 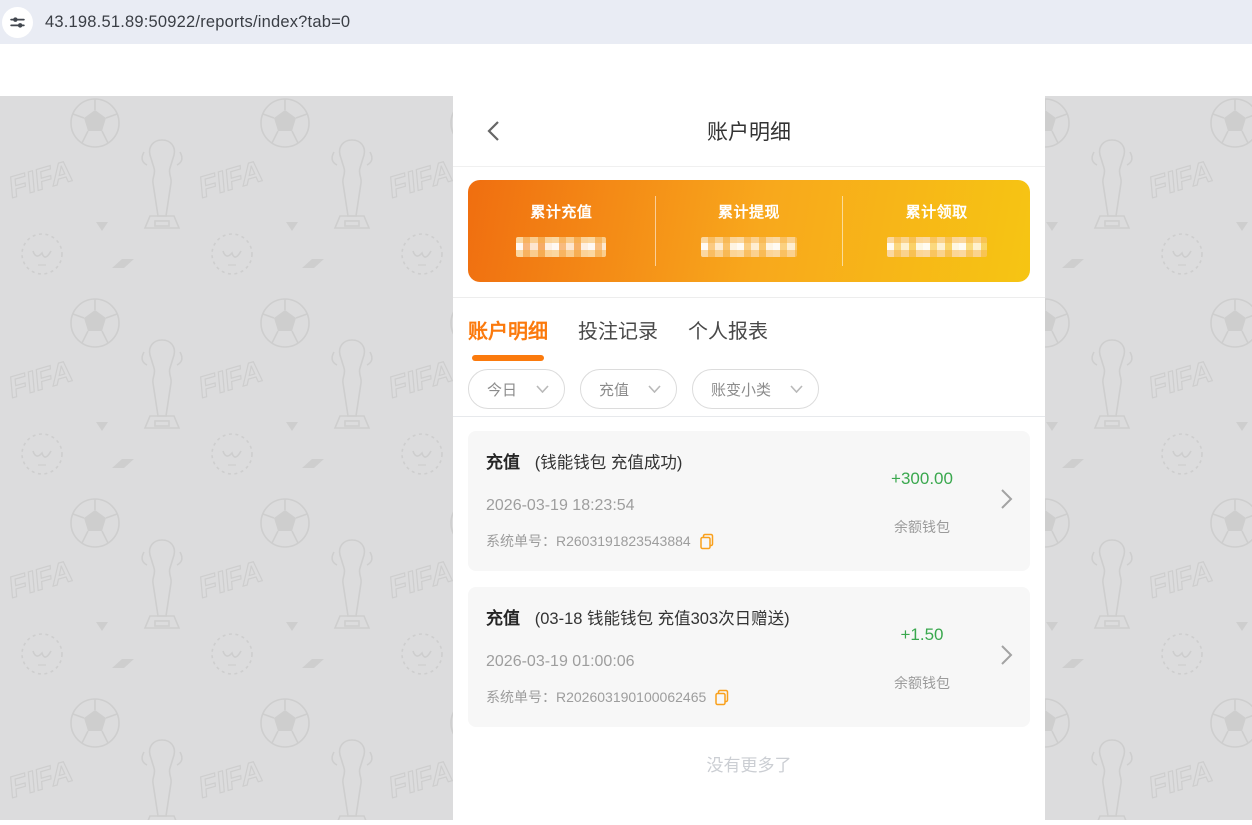 I want to click on filter-date-dropdown: 今日, so click(x=517, y=389).